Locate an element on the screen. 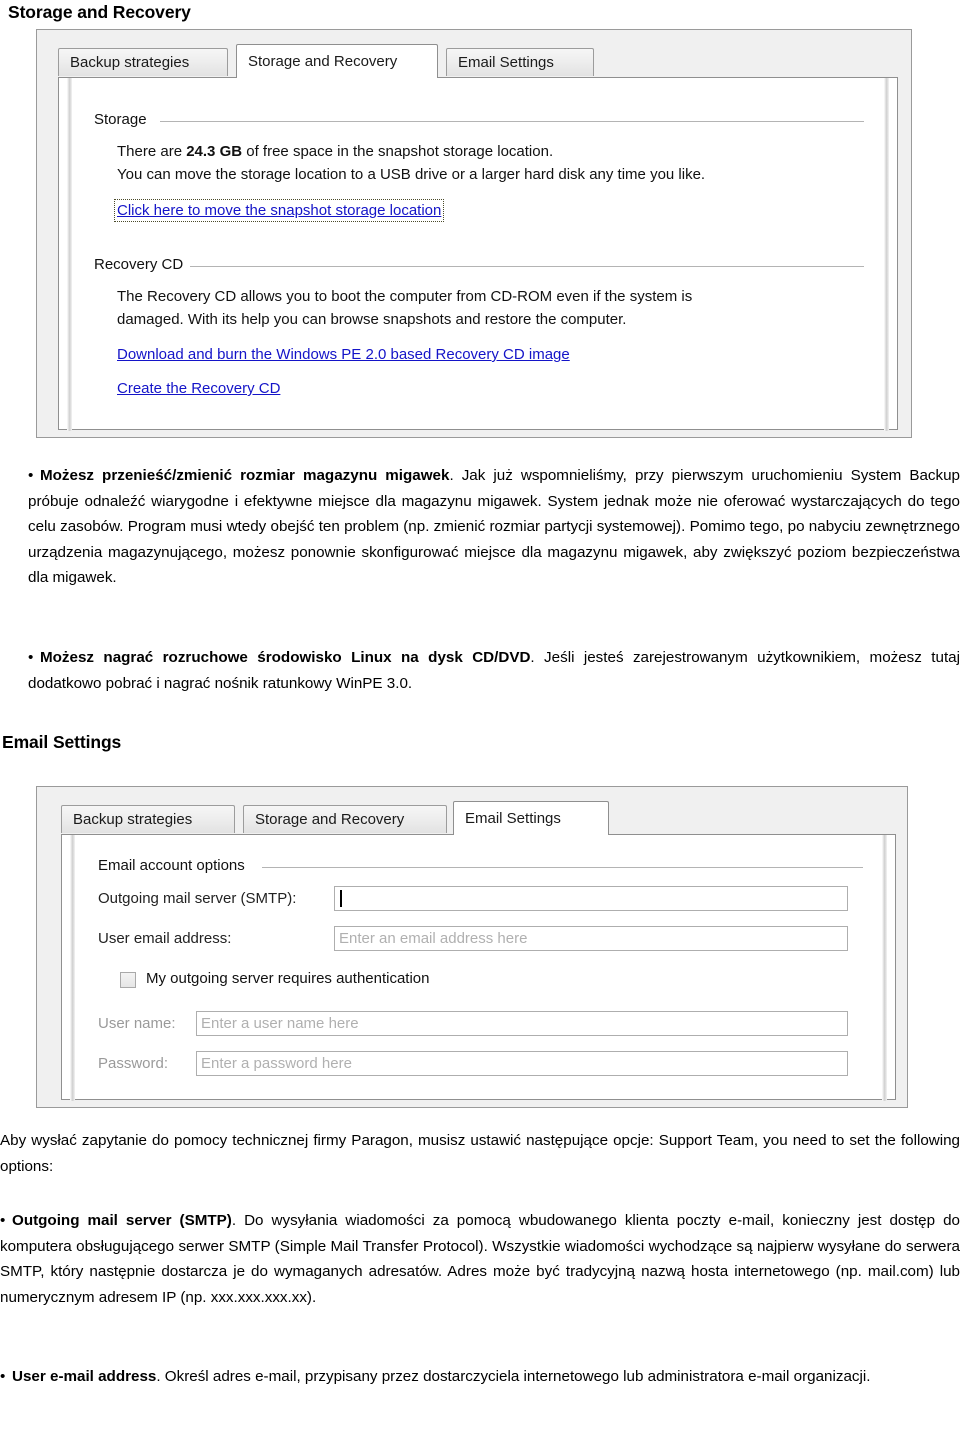  user-email-address-input: Enter an email address here is located at coordinates (591, 938).